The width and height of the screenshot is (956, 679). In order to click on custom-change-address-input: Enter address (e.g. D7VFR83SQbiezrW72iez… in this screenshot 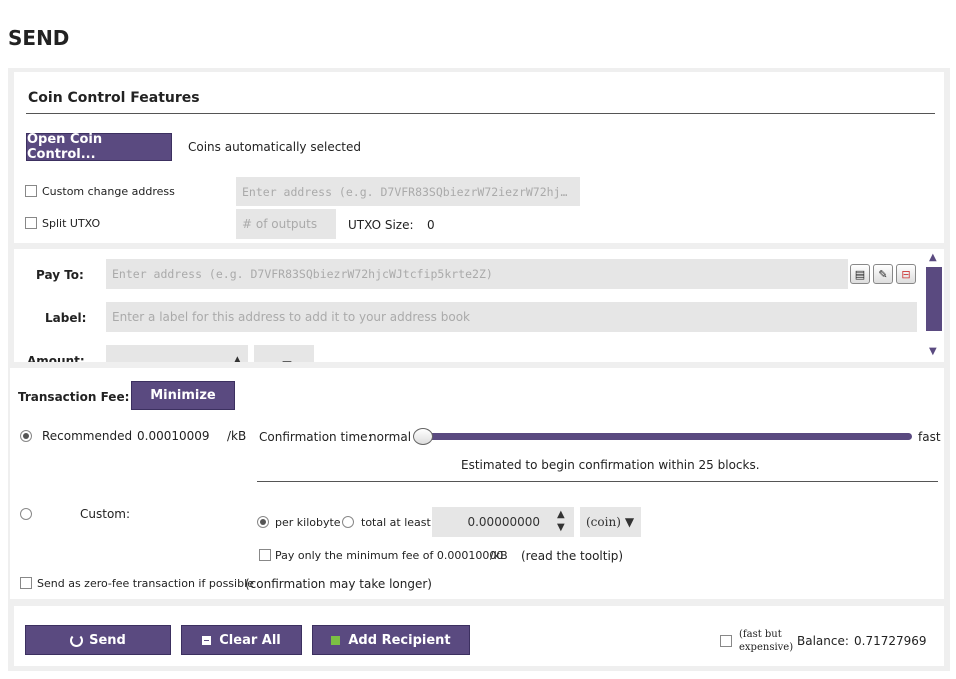, I will do `click(408, 191)`.